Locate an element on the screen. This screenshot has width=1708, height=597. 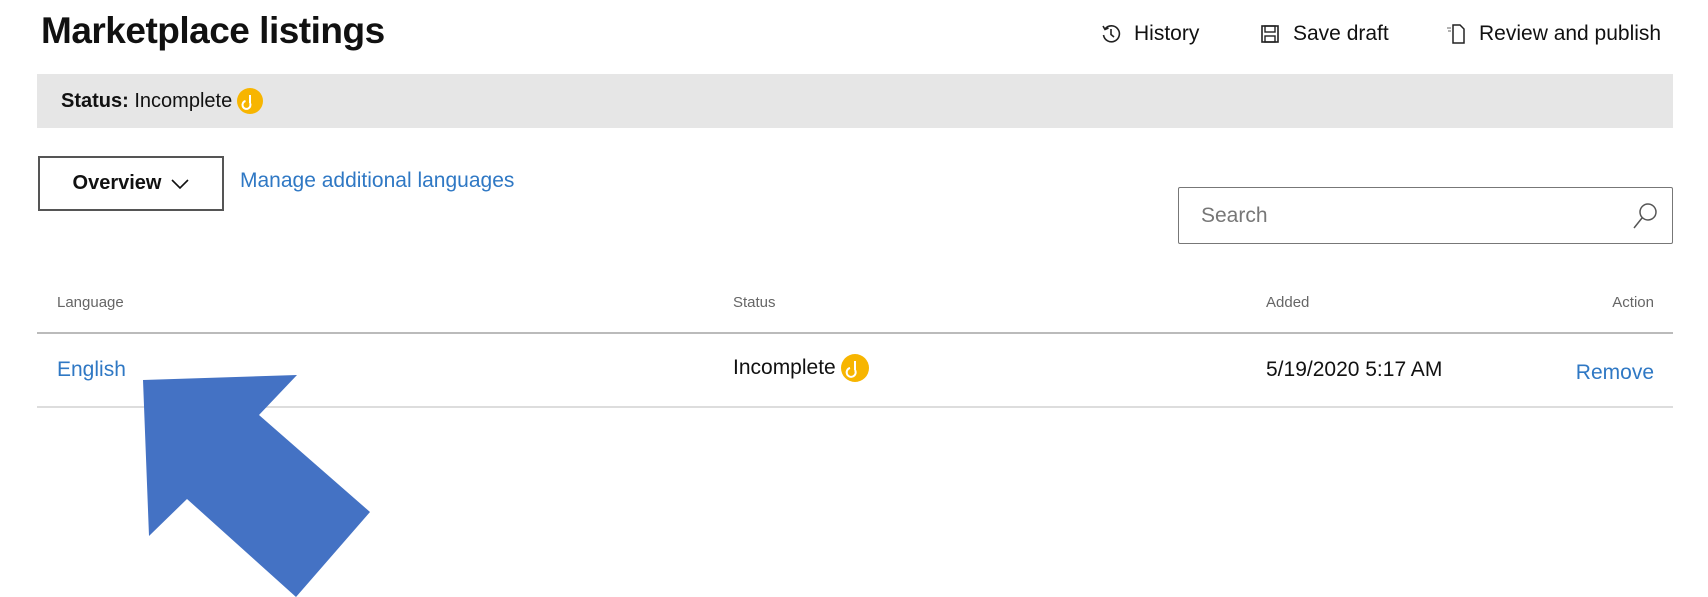
annotation-arrow is located at coordinates (256, 486).